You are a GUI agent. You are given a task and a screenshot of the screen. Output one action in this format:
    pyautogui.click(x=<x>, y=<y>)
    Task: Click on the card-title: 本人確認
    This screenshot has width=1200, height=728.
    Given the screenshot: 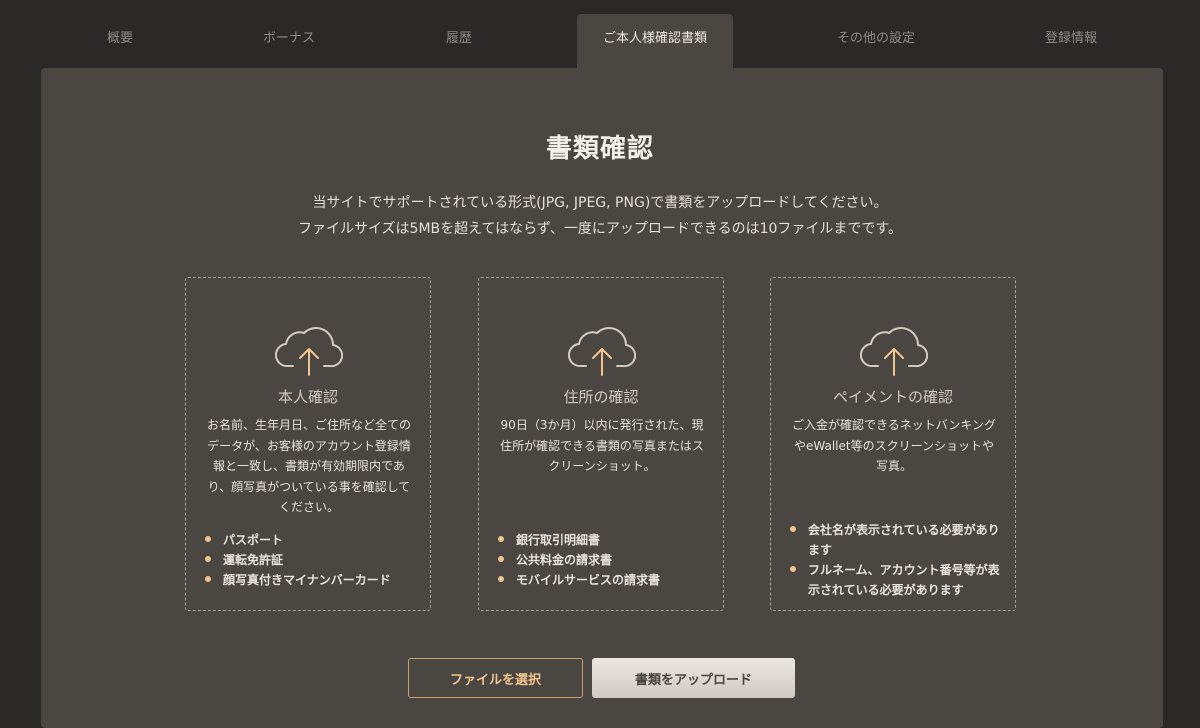 What is the action you would take?
    pyautogui.click(x=307, y=397)
    